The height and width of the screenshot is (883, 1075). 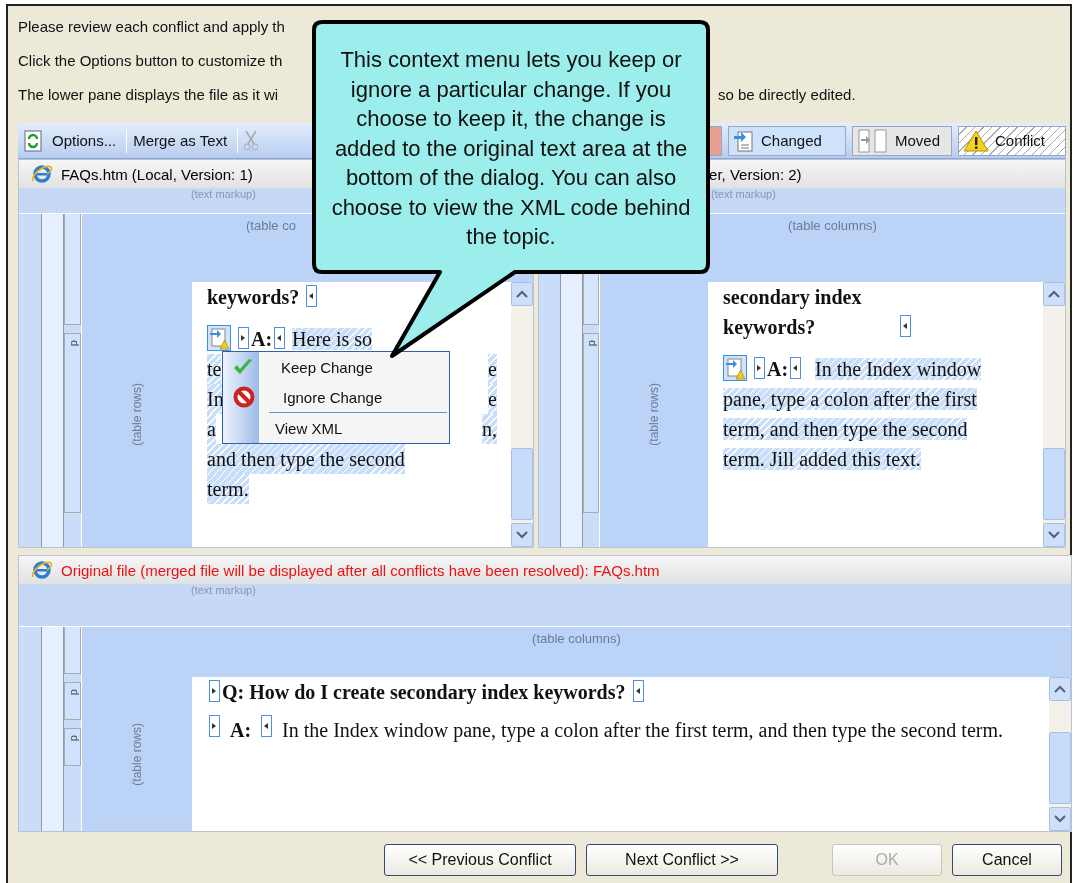 What do you see at coordinates (755, 174) in the screenshot?
I see `pane-header: er, Version: 2)` at bounding box center [755, 174].